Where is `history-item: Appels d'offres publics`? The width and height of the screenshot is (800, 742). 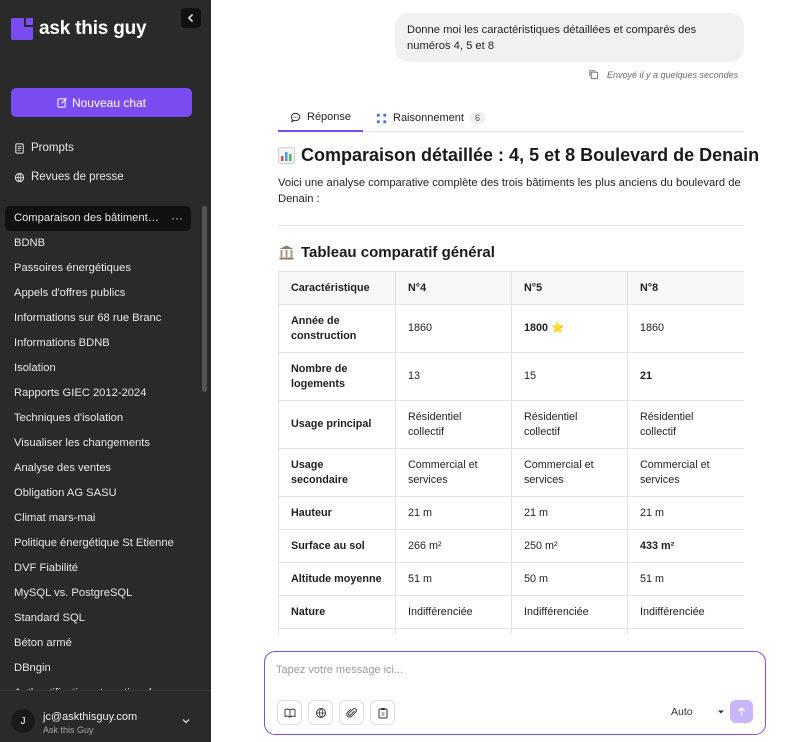 history-item: Appels d'offres publics is located at coordinates (98, 293).